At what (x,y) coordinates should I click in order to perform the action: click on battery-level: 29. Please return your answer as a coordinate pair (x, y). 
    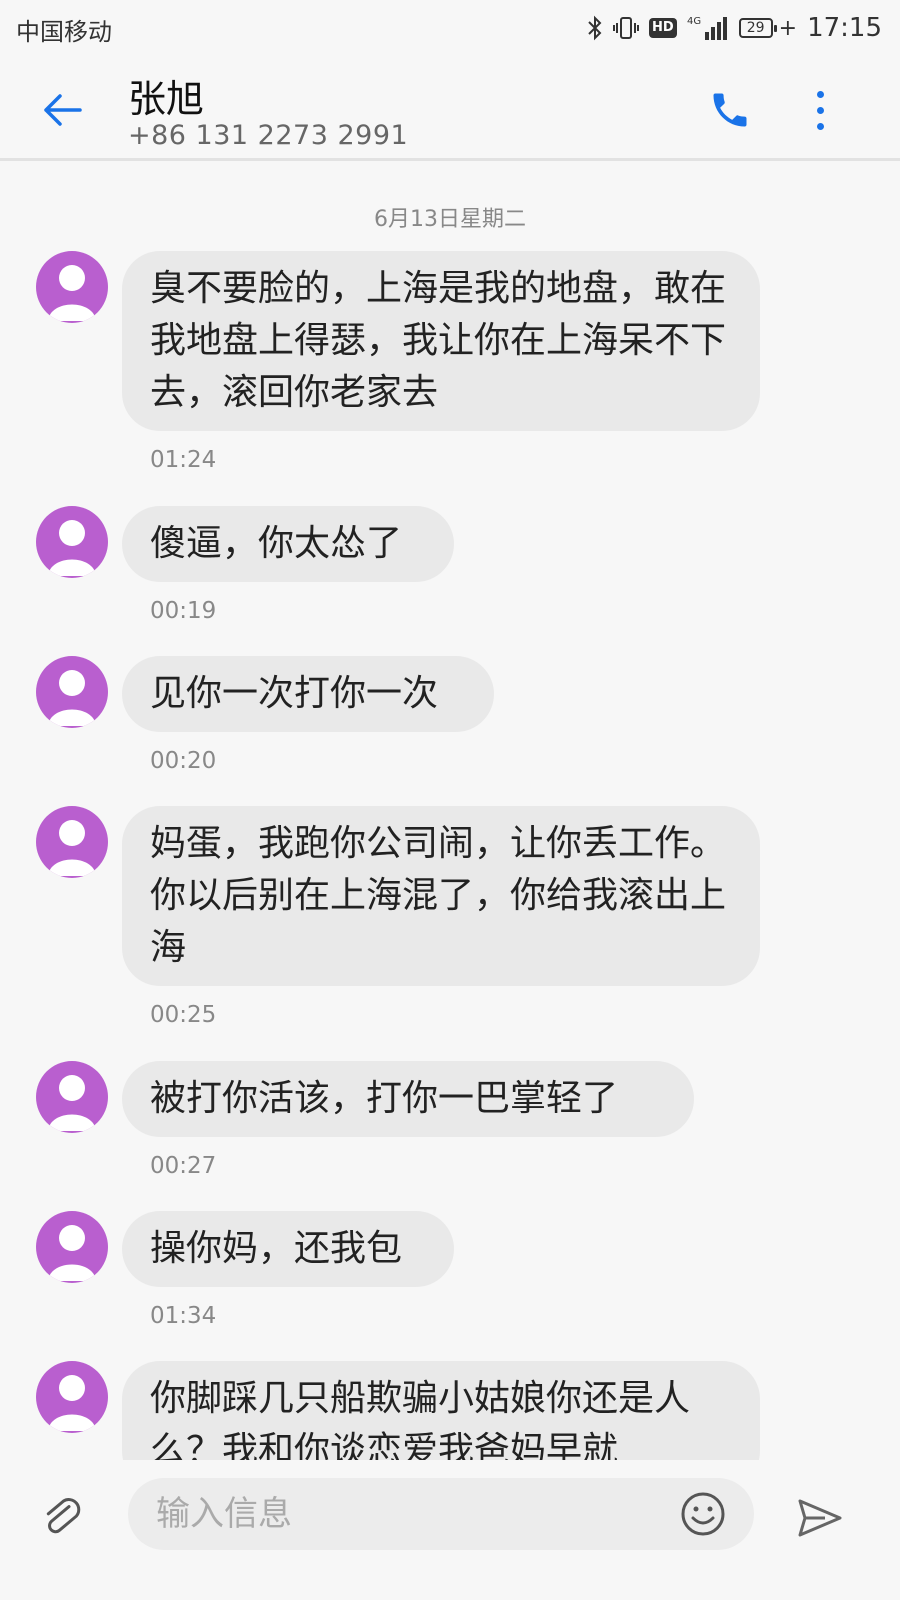
    Looking at the image, I should click on (755, 28).